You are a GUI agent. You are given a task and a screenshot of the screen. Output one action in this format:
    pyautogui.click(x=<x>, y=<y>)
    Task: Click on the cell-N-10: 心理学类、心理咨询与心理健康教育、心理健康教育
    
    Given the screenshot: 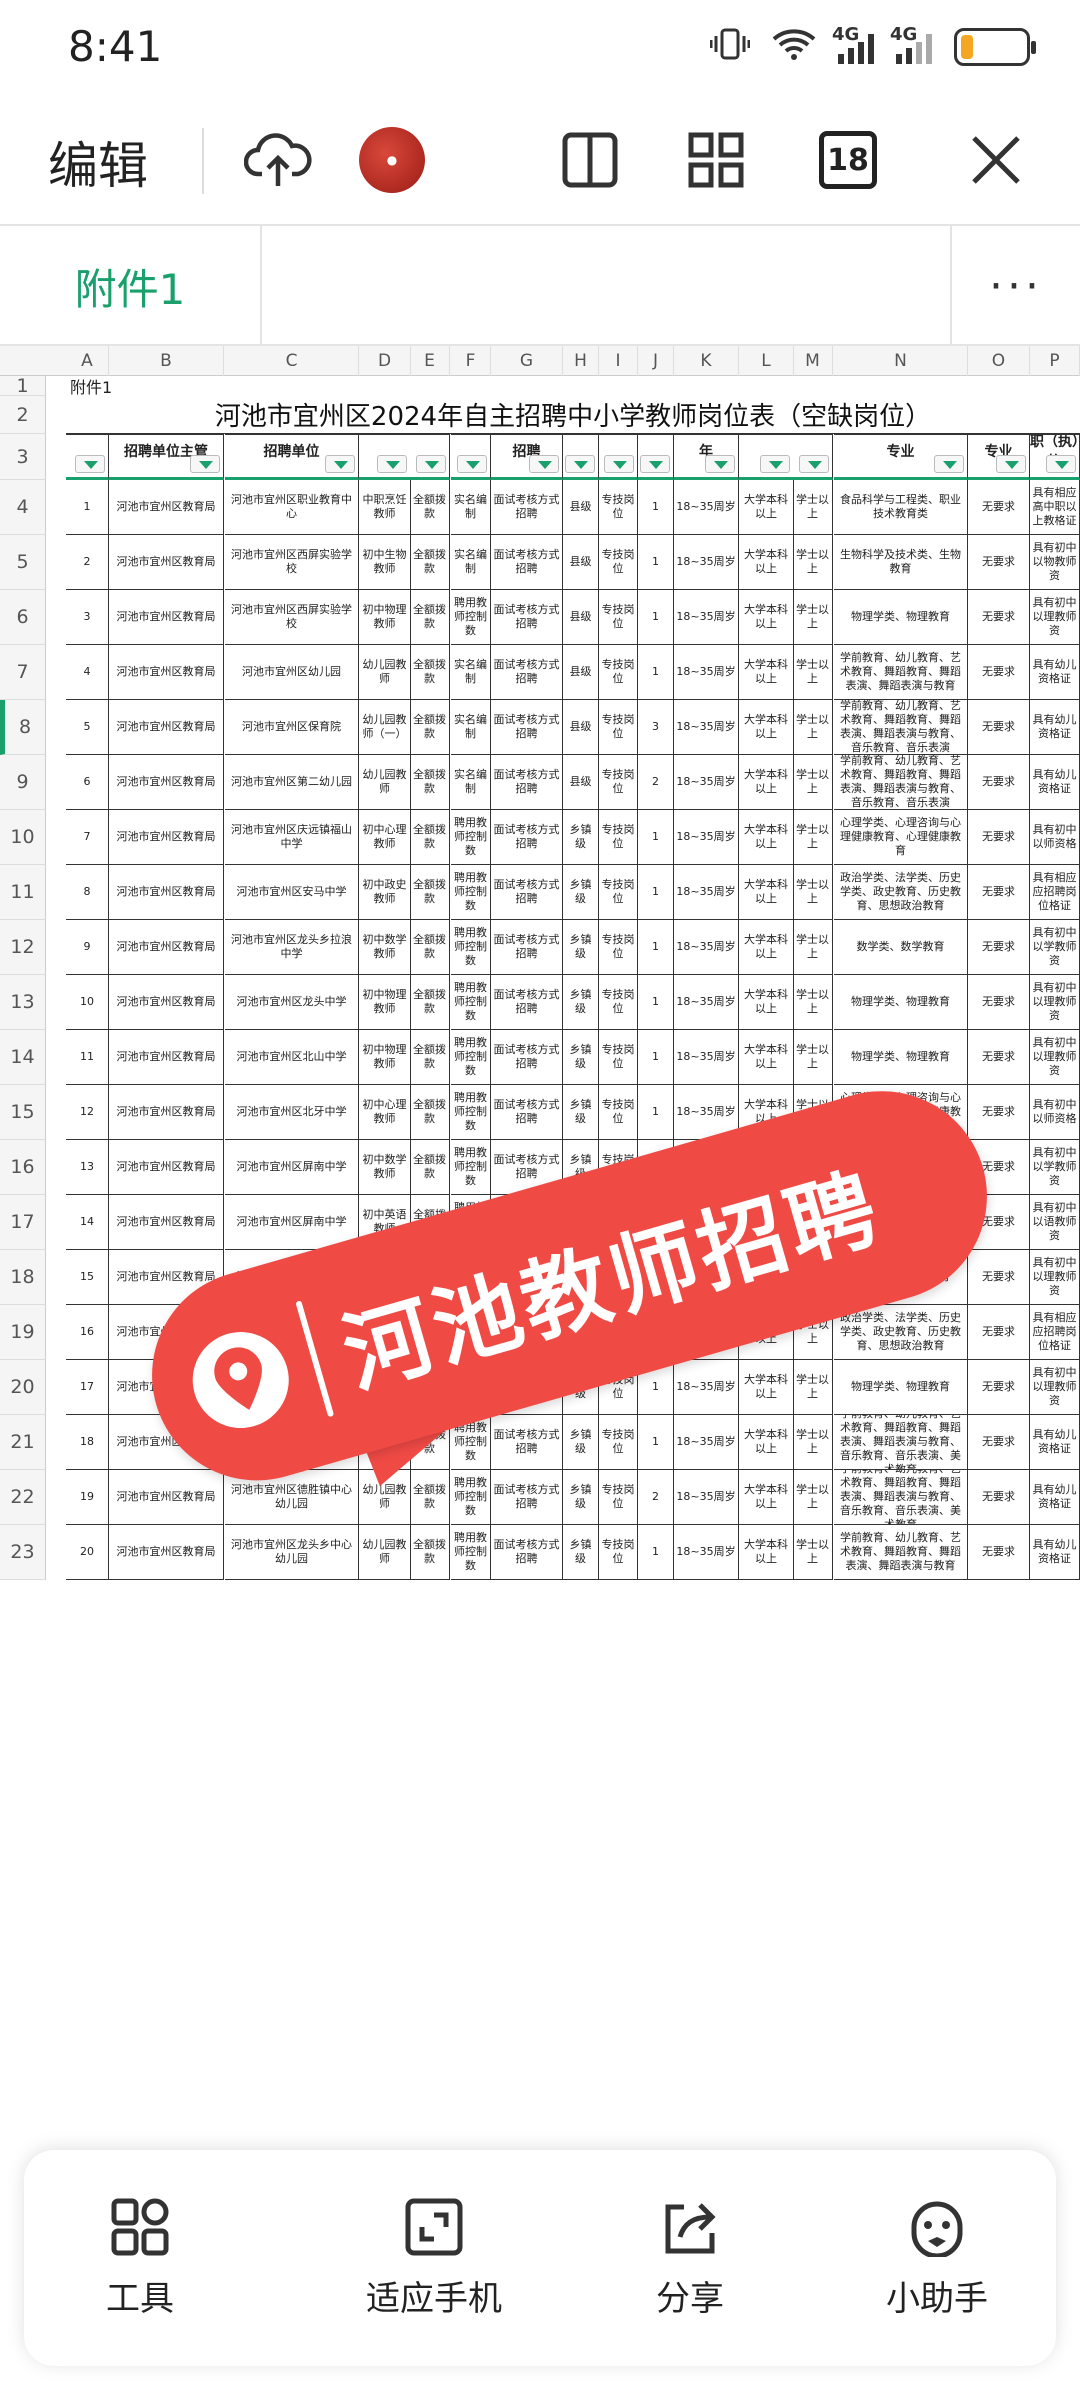 What is the action you would take?
    pyautogui.click(x=901, y=837)
    